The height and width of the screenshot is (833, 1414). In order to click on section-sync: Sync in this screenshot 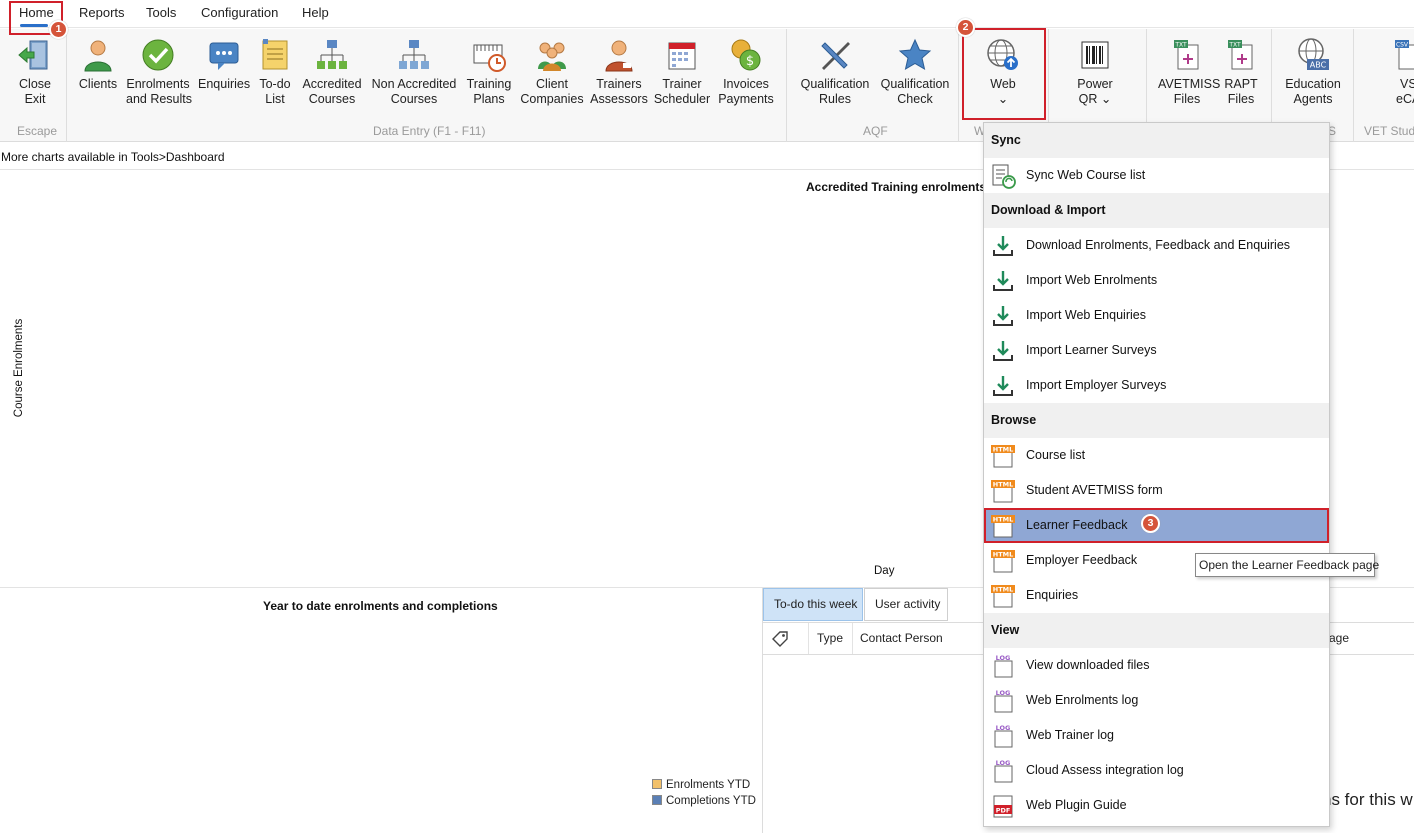, I will do `click(1156, 140)`.